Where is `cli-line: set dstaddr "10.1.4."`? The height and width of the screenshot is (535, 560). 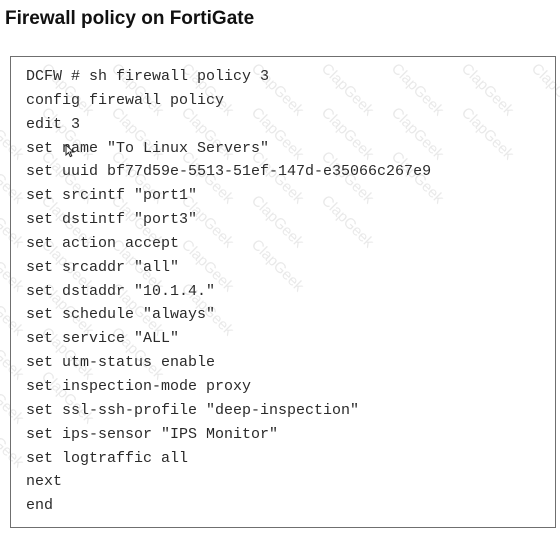
cli-line: set dstaddr "10.1.4." is located at coordinates (121, 291).